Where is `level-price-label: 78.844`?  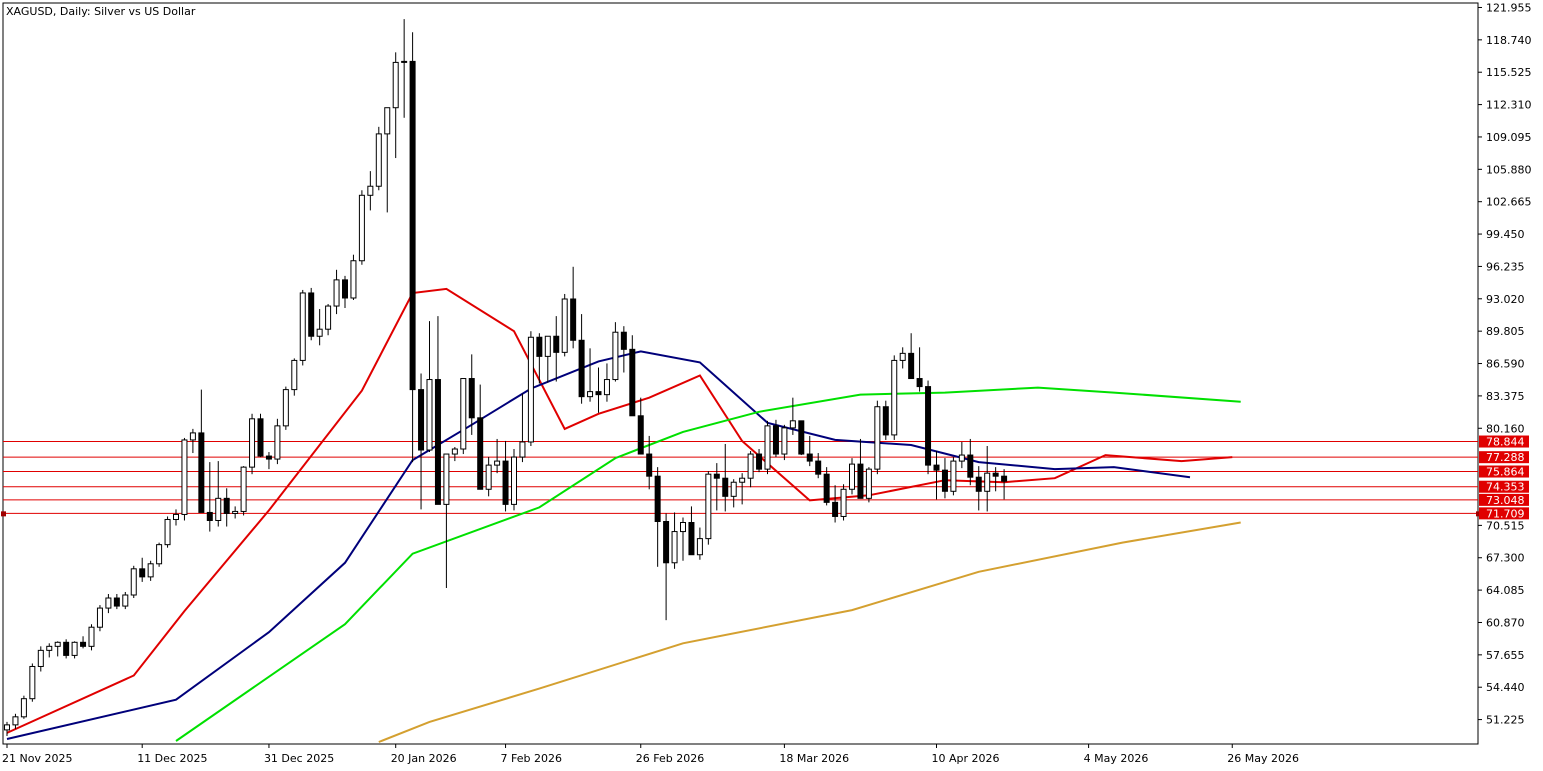 level-price-label: 78.844 is located at coordinates (1505, 442).